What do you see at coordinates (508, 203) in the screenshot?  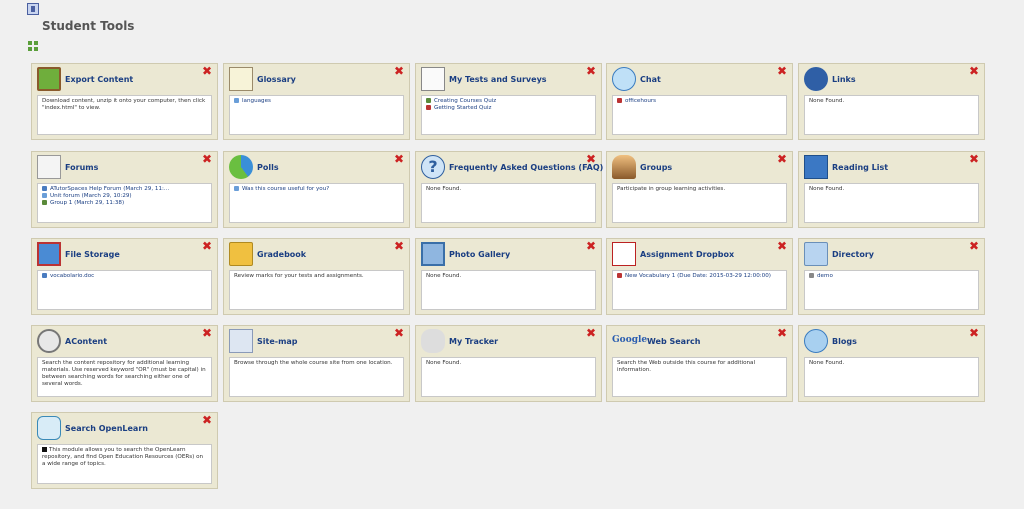 I see `tool-content: None Found.` at bounding box center [508, 203].